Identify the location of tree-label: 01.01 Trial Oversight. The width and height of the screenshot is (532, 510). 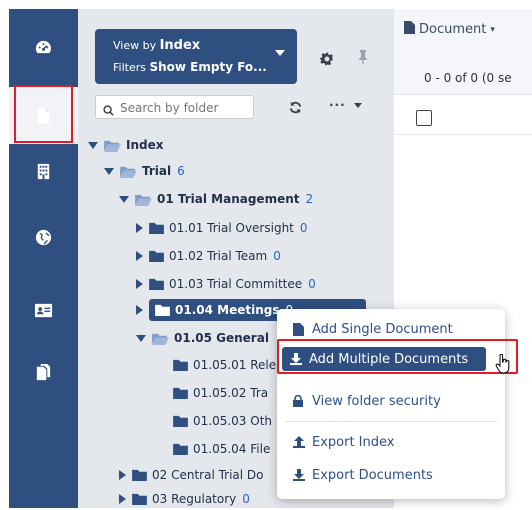
(231, 228).